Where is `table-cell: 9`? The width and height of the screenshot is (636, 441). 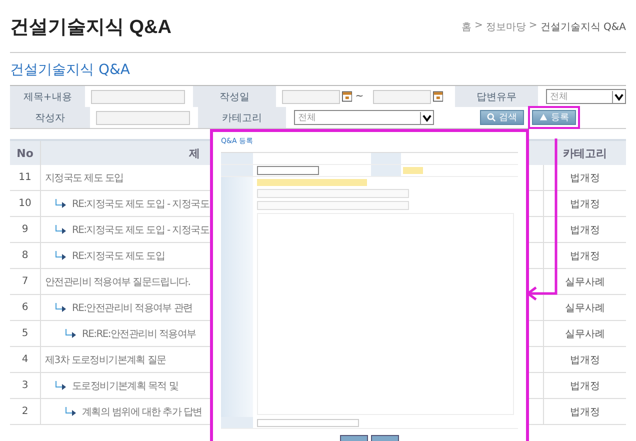
table-cell: 9 is located at coordinates (25, 229).